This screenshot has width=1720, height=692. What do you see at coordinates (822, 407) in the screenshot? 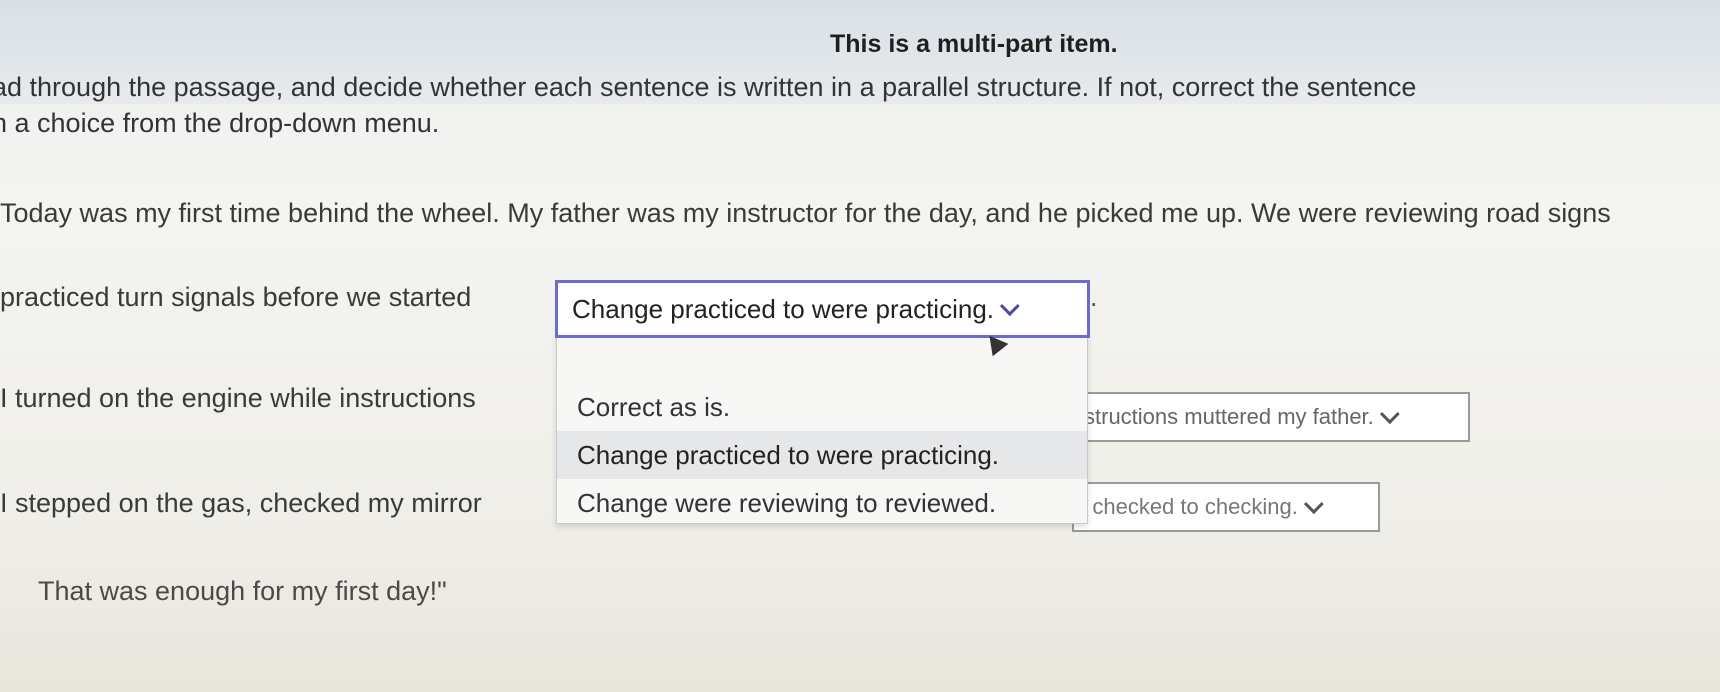
I see `dropdown-option-correct-as-is: Correct as is.` at bounding box center [822, 407].